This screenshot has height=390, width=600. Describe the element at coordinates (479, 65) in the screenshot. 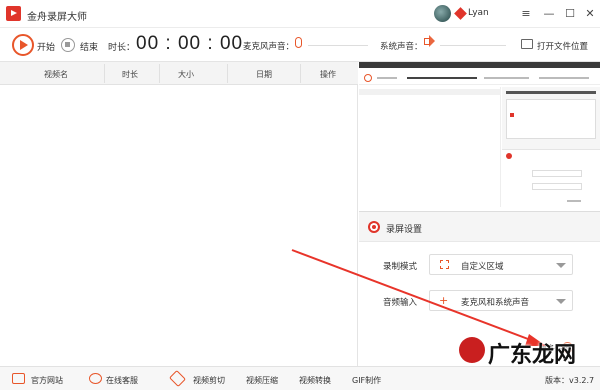

I see `preview-titlebar` at that location.